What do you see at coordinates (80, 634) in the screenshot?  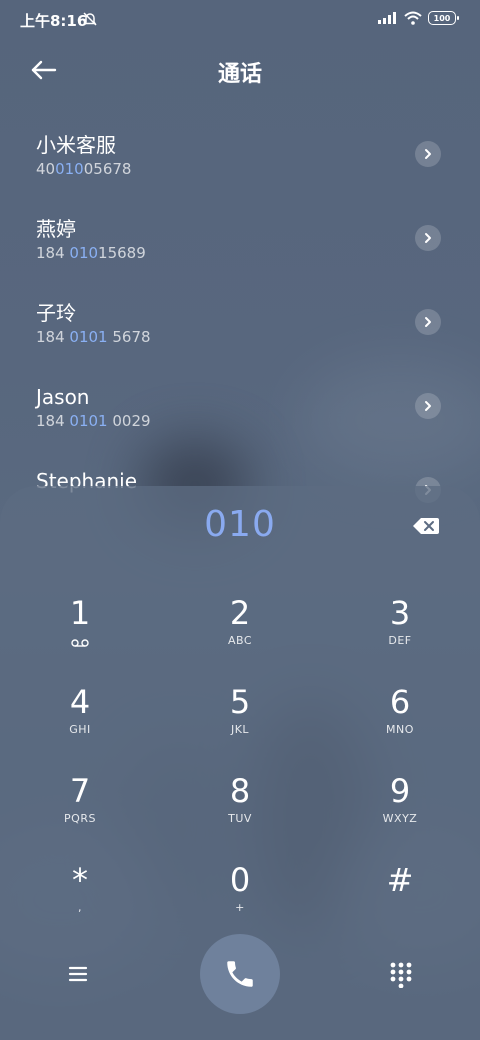 I see `key-1: 1` at bounding box center [80, 634].